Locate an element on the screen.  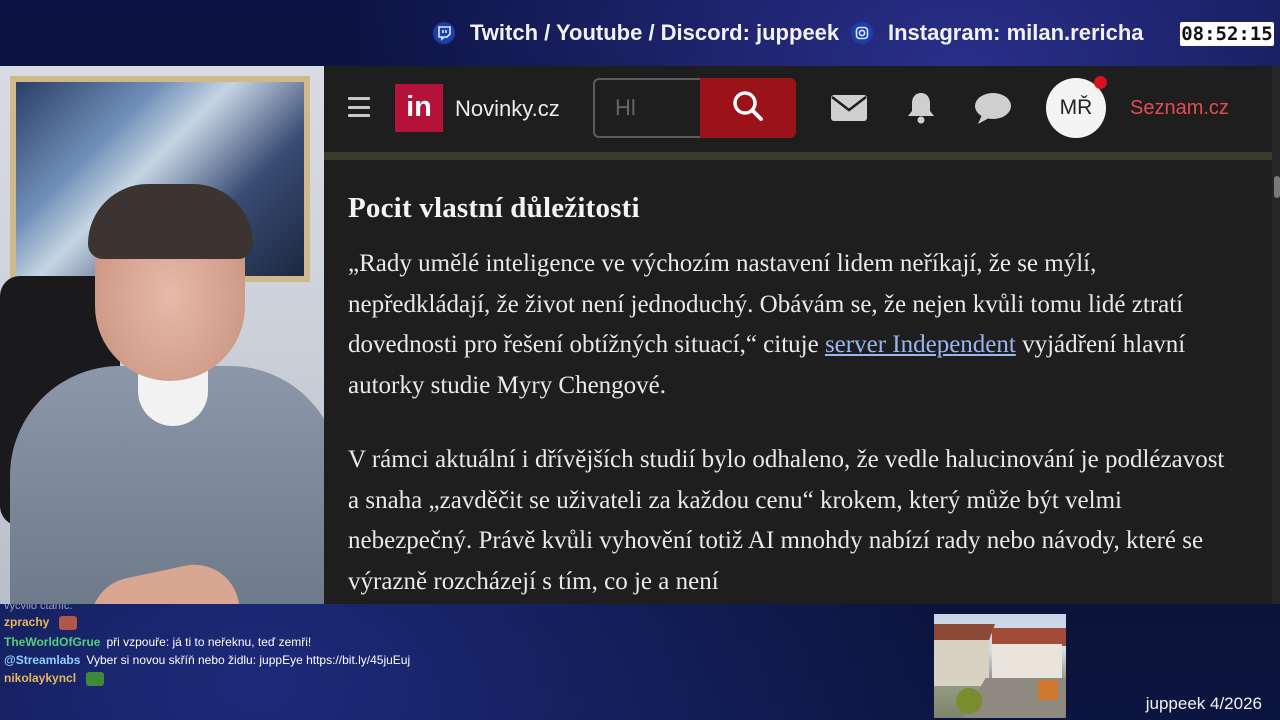
chat-cut-line: vyčvilo čtáníč. is located at coordinates (38, 608).